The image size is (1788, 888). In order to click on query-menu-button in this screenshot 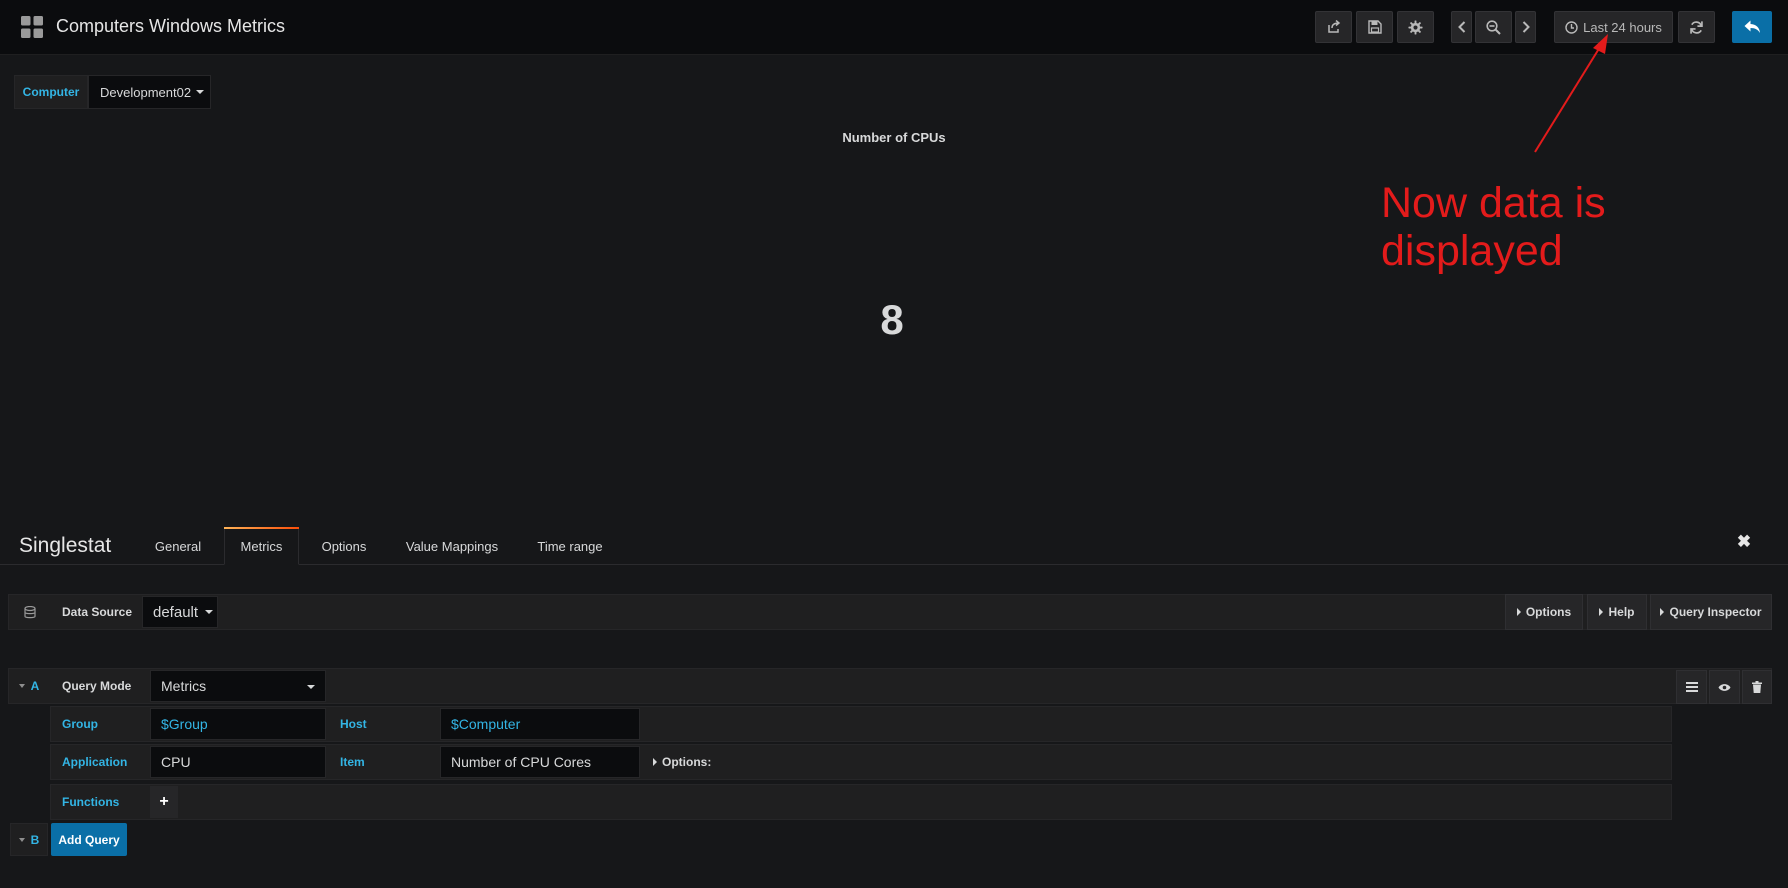, I will do `click(1691, 687)`.